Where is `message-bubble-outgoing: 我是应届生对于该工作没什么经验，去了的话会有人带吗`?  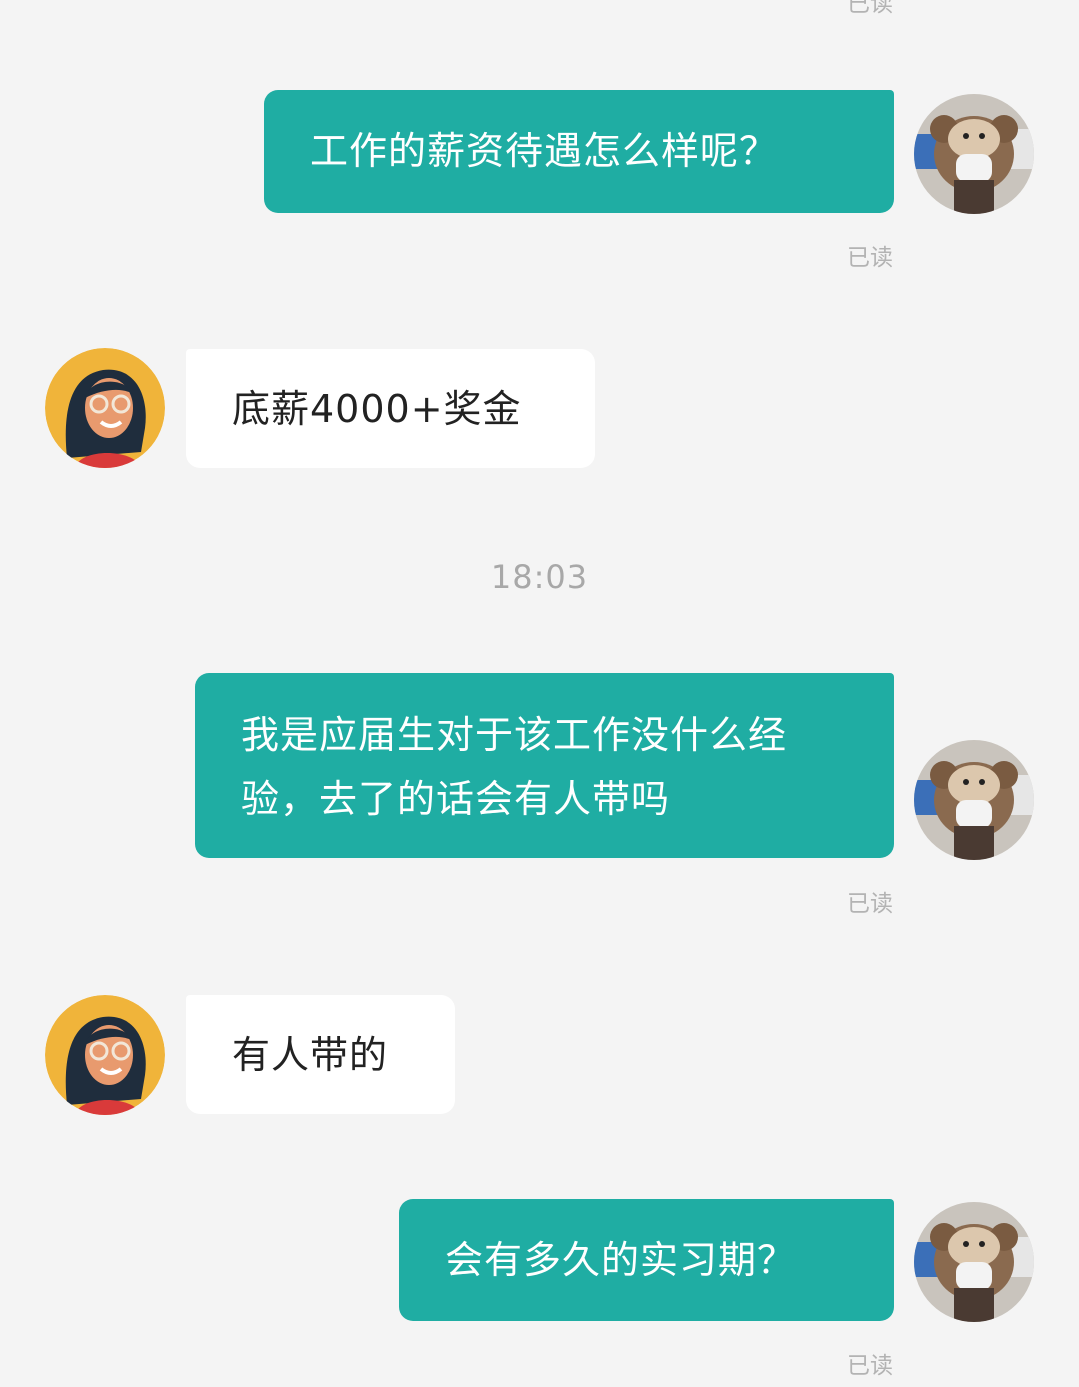 message-bubble-outgoing: 我是应届生对于该工作没什么经验，去了的话会有人带吗 is located at coordinates (544, 765).